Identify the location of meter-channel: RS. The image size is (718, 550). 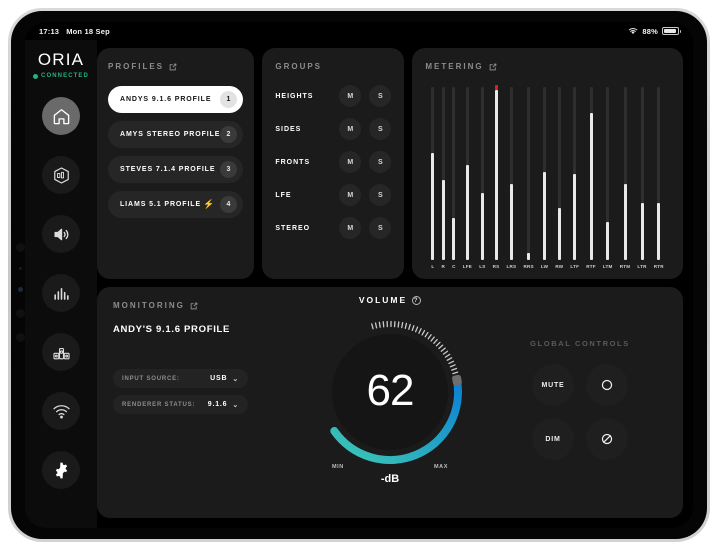
(496, 177).